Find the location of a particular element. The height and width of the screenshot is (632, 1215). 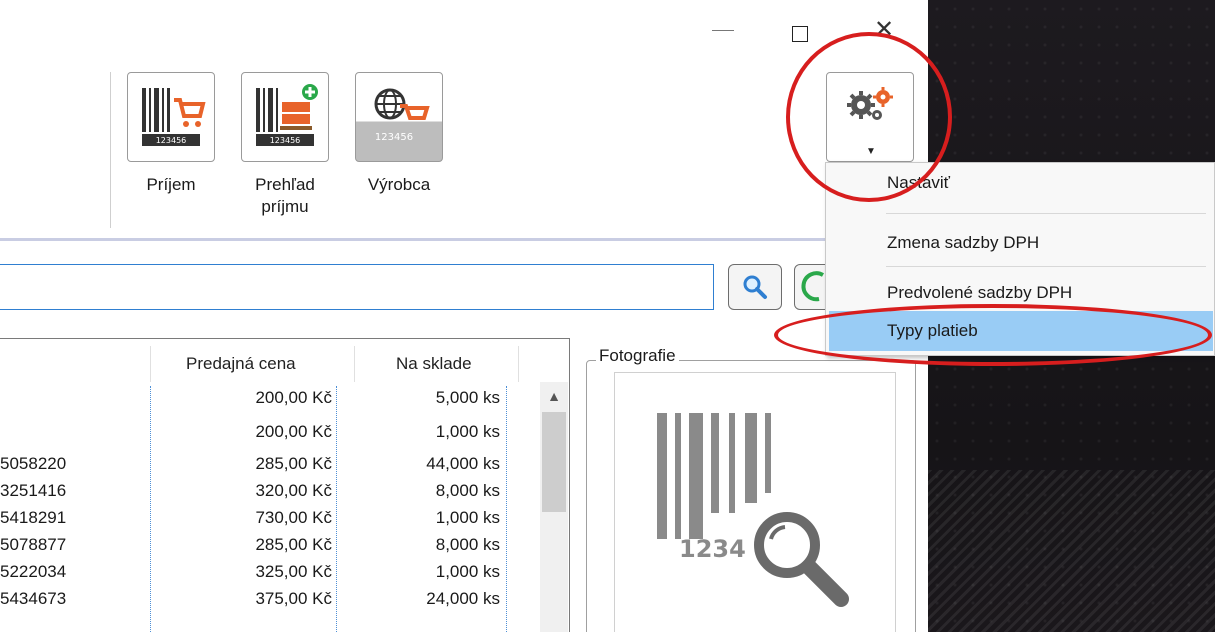

table-scrollbar: ▲ is located at coordinates (554, 507).